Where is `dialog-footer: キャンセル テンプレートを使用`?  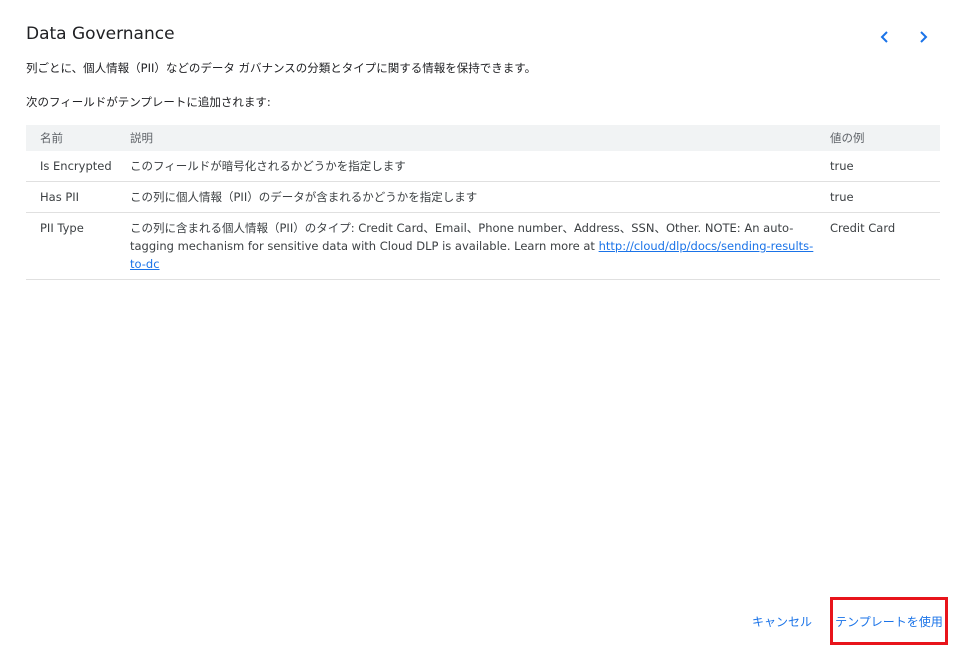
dialog-footer: キャンセル テンプレートを使用 is located at coordinates (844, 621).